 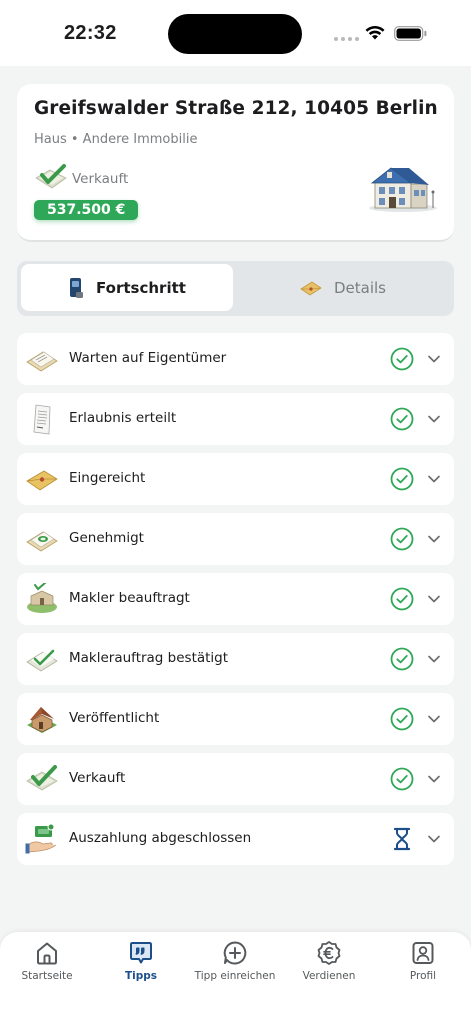 What do you see at coordinates (141, 953) in the screenshot?
I see `tips-icon` at bounding box center [141, 953].